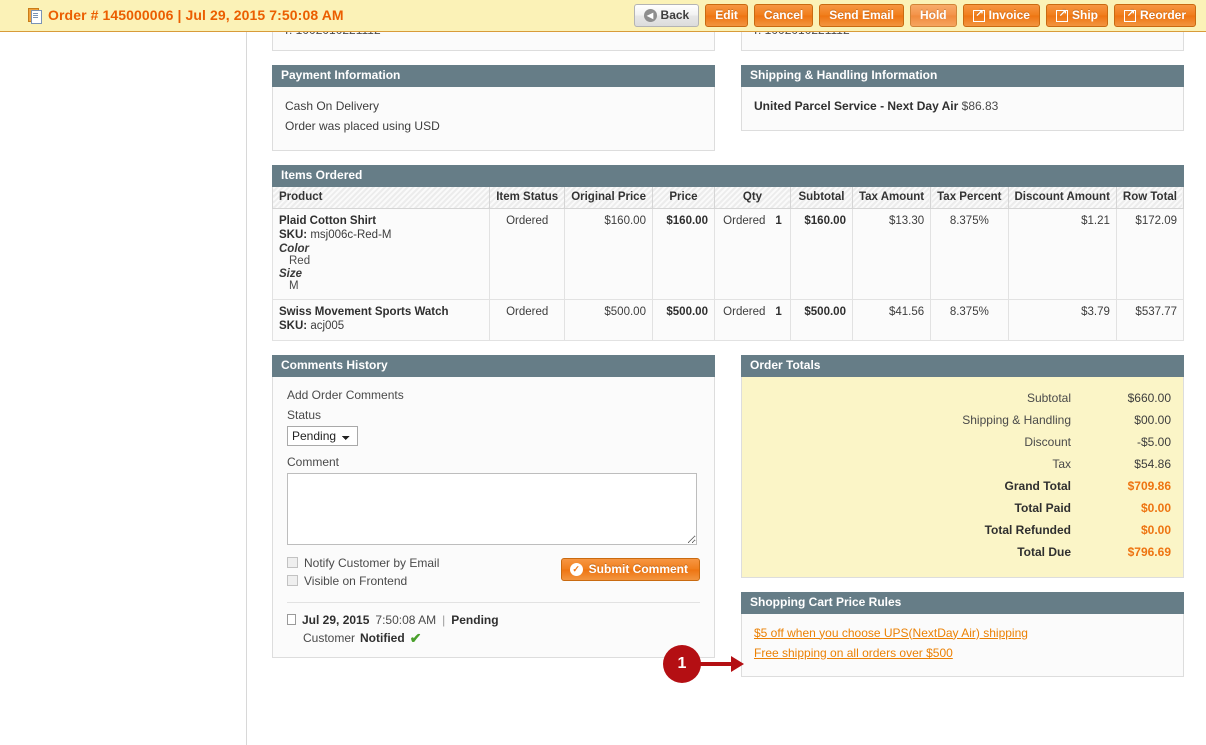  What do you see at coordinates (492, 508) in the screenshot?
I see `comment-textarea` at bounding box center [492, 508].